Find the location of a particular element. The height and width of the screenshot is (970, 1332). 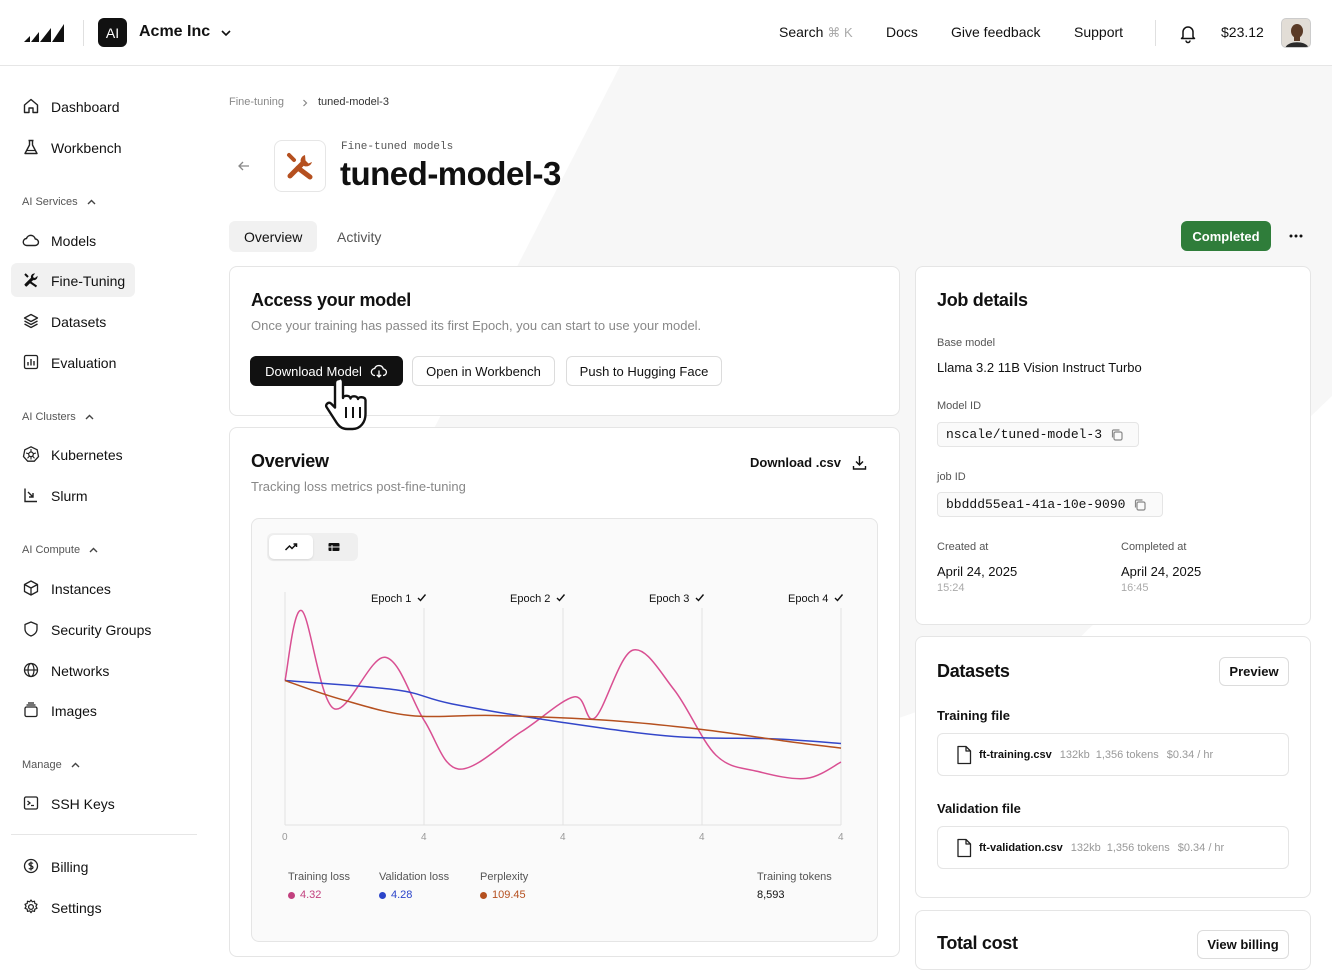

legend-value-text: 4.32 is located at coordinates (311, 895).